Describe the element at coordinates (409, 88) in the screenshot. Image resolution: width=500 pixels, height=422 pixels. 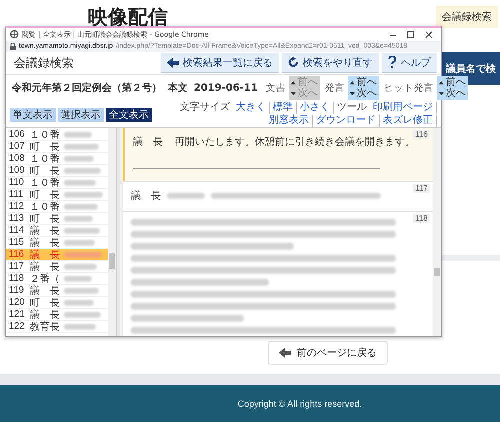
I see `navigator-label: ヒット発言` at that location.